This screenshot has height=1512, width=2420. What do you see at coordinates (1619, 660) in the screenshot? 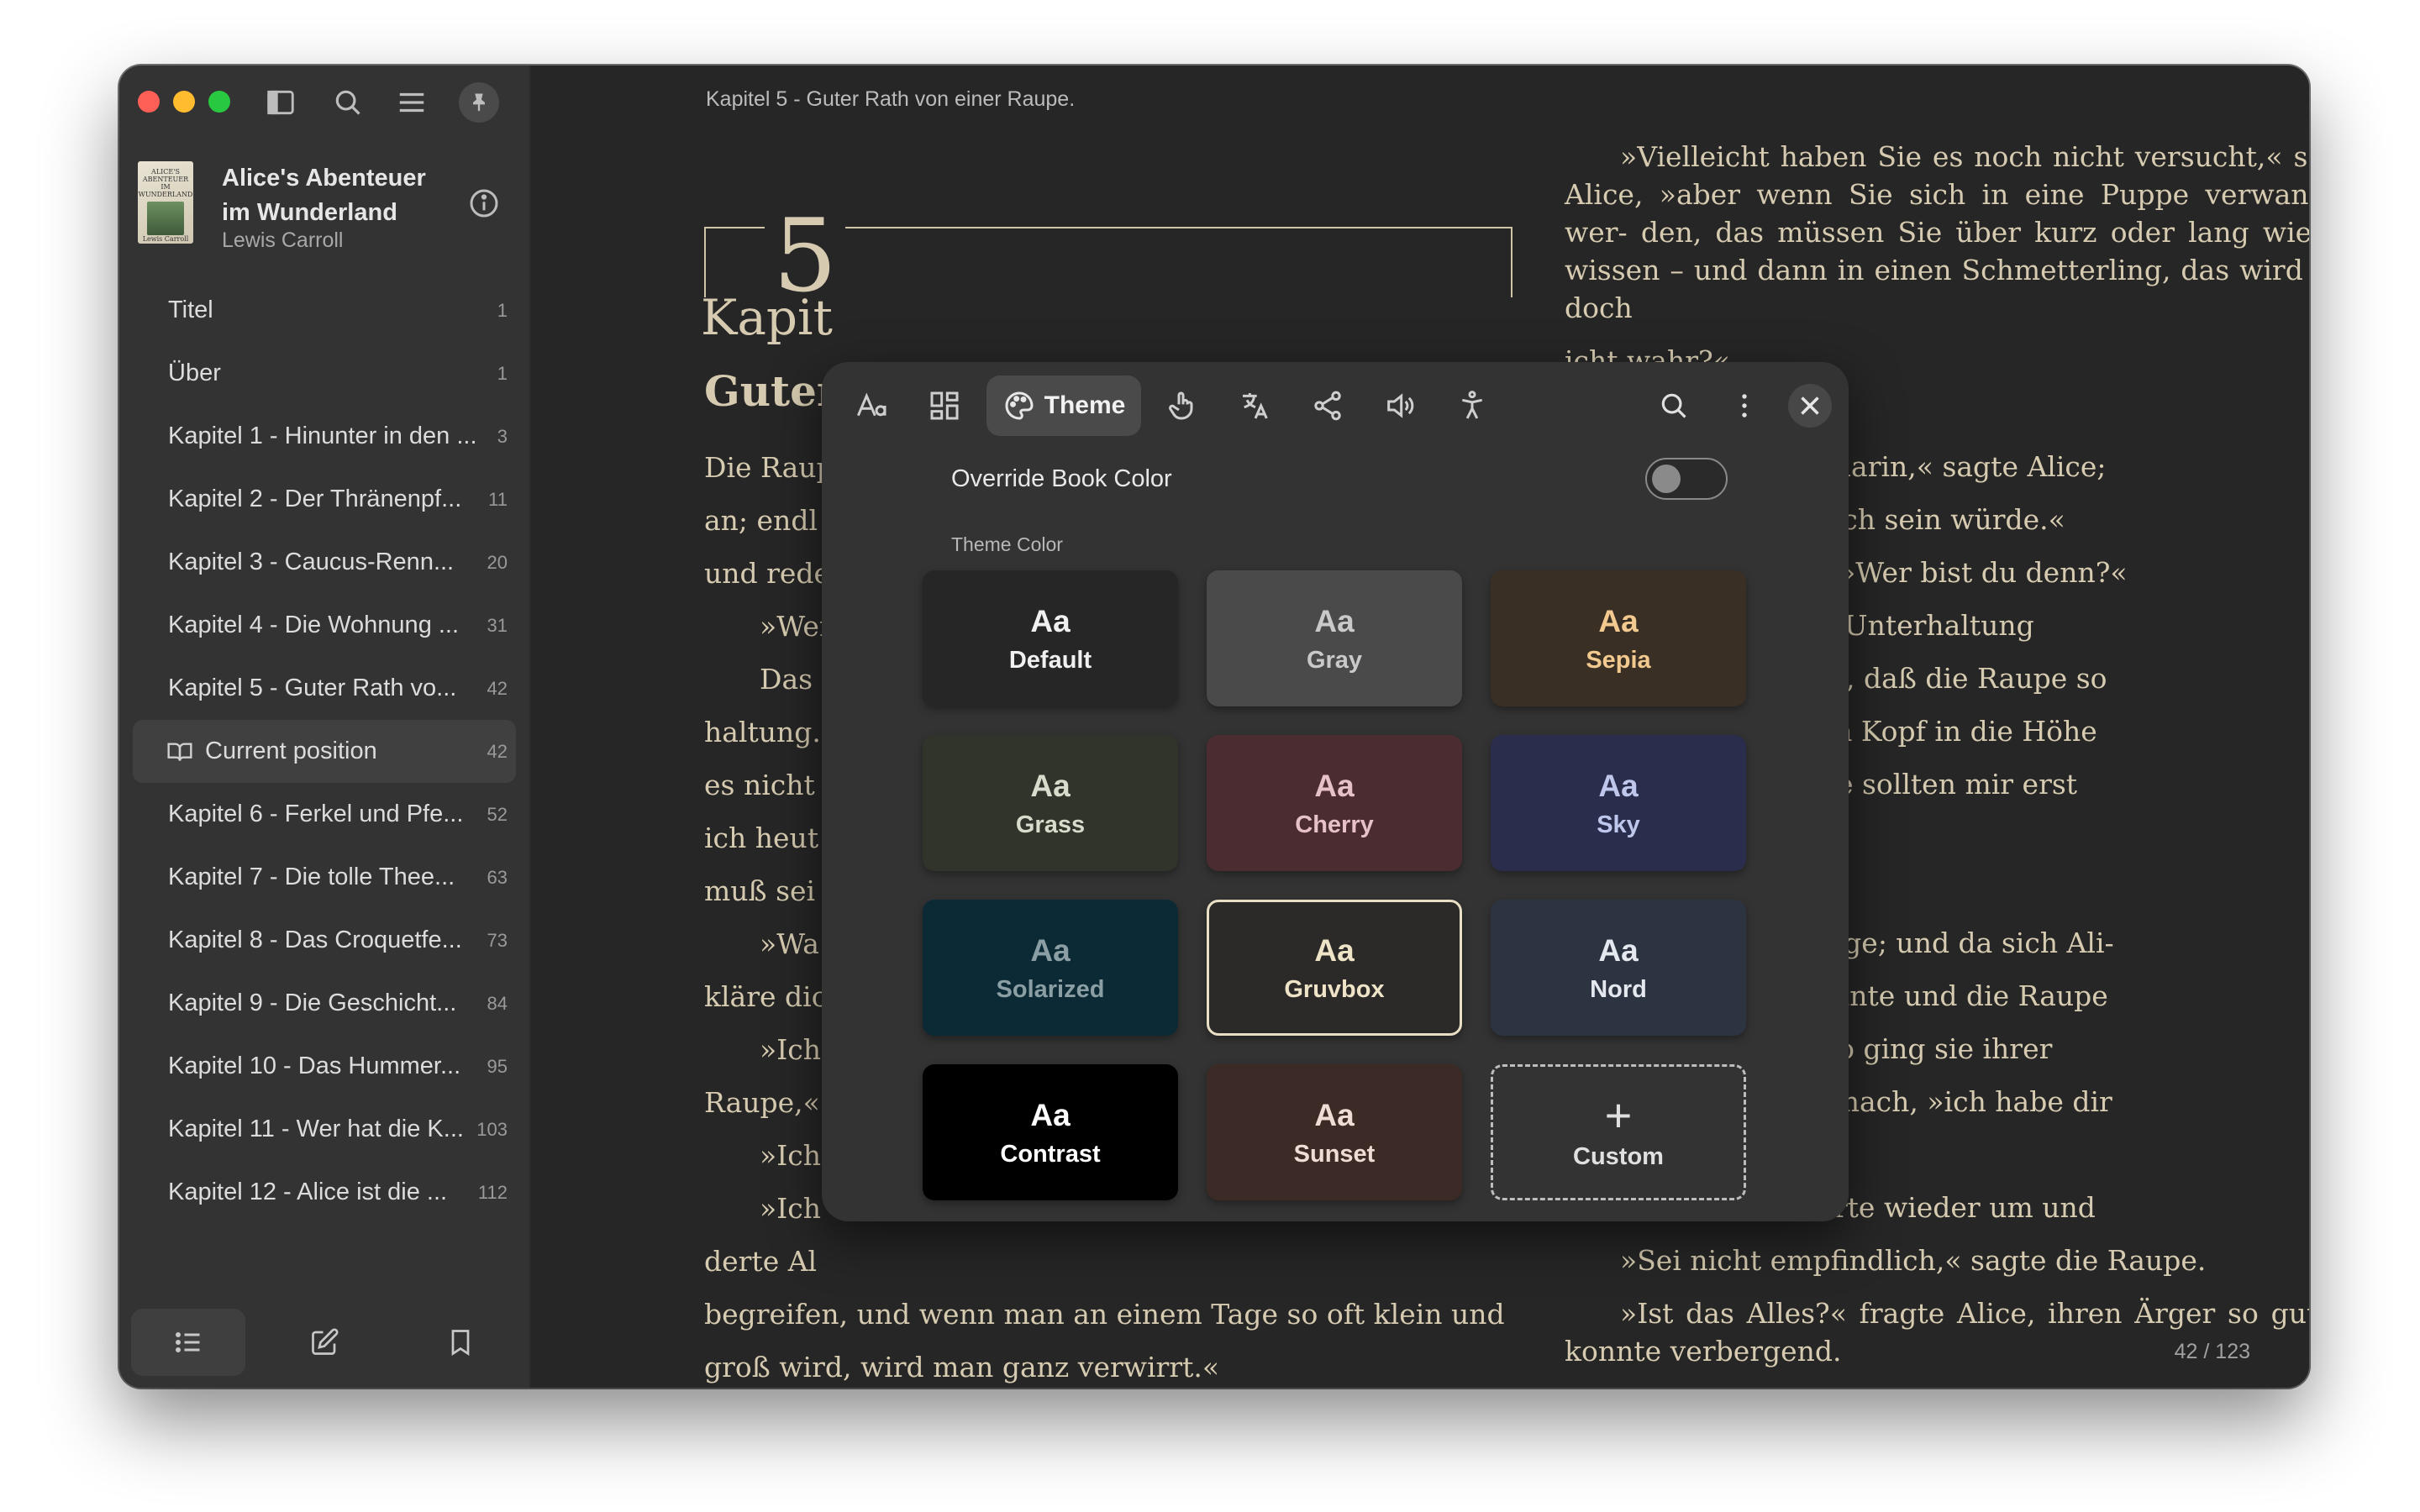
I see `theme-name: Sepia` at bounding box center [1619, 660].